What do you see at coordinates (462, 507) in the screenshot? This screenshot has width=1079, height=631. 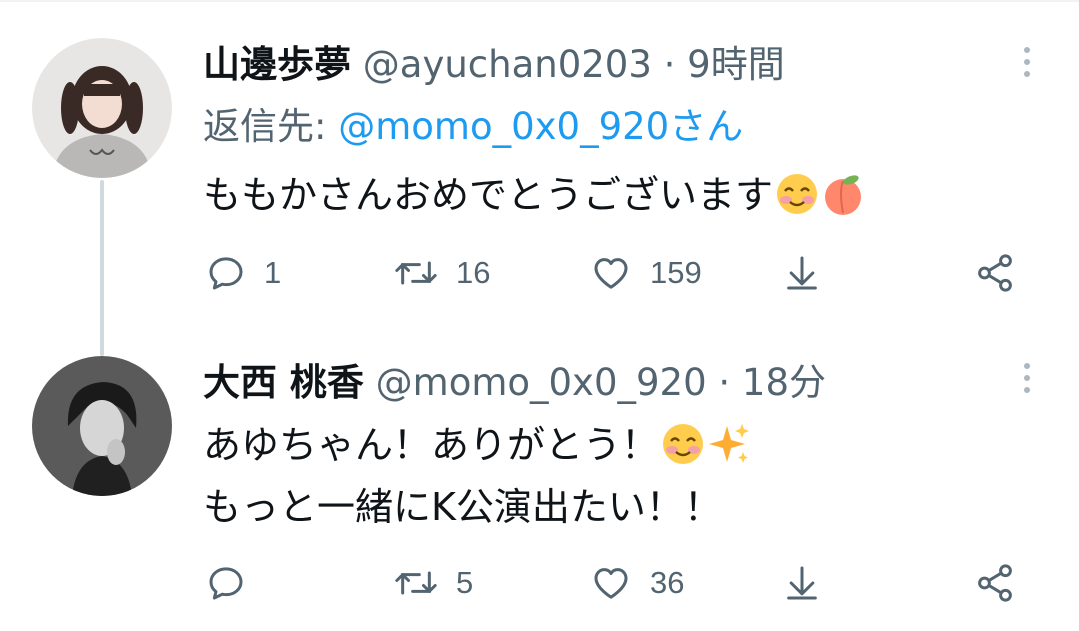 I see `tweet-text-line: もっと一緒にK公演出たい！！` at bounding box center [462, 507].